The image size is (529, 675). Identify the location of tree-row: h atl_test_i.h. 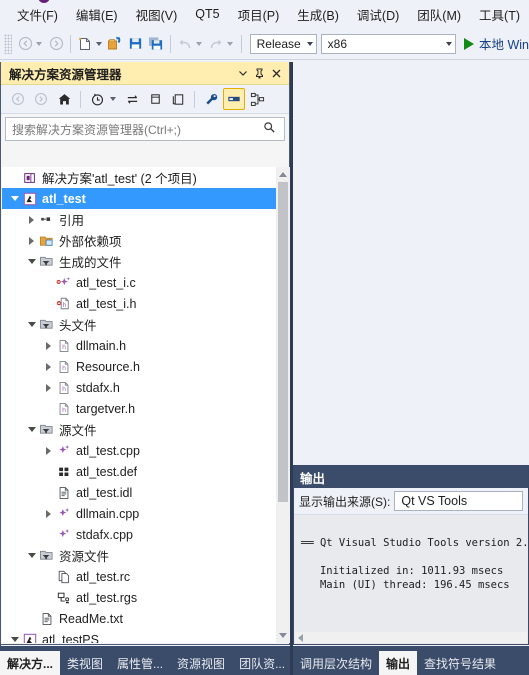
(139, 303).